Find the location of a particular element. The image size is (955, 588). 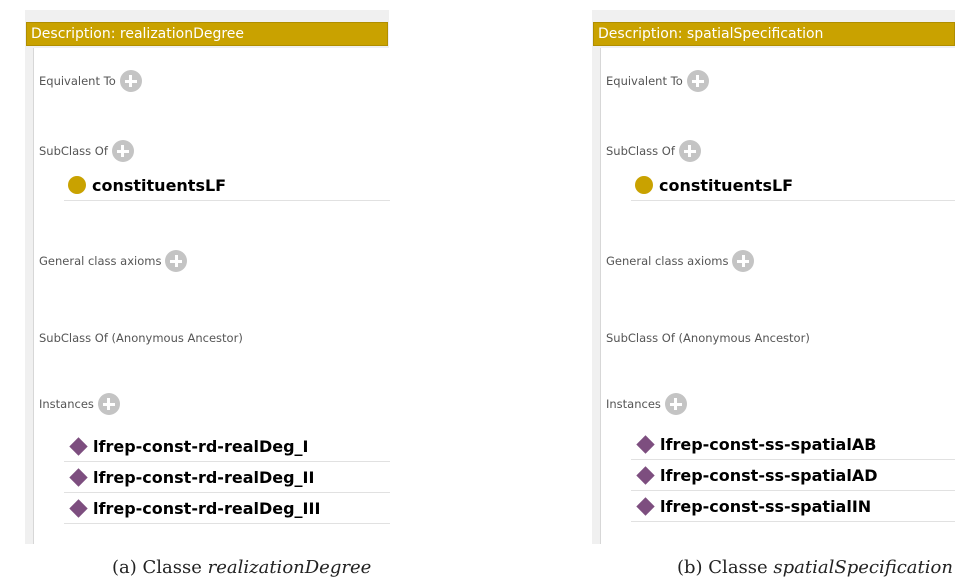

panel-title: Description: spatialSpecification is located at coordinates (711, 34).